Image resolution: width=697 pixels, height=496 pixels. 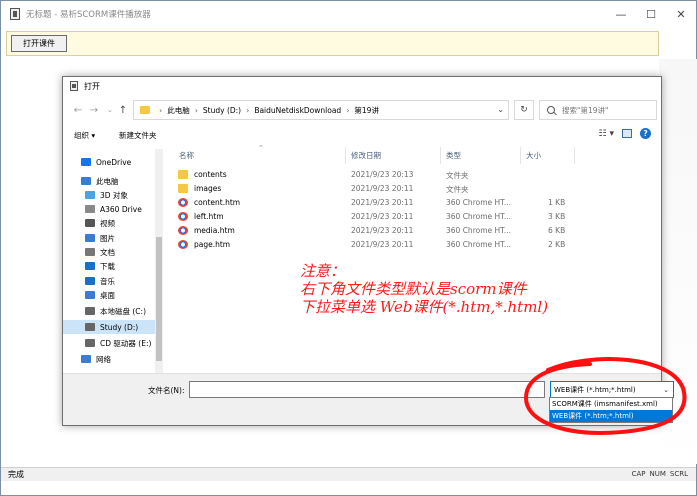 I want to click on nav-item: 本地磁盘 (C:), so click(x=109, y=311).